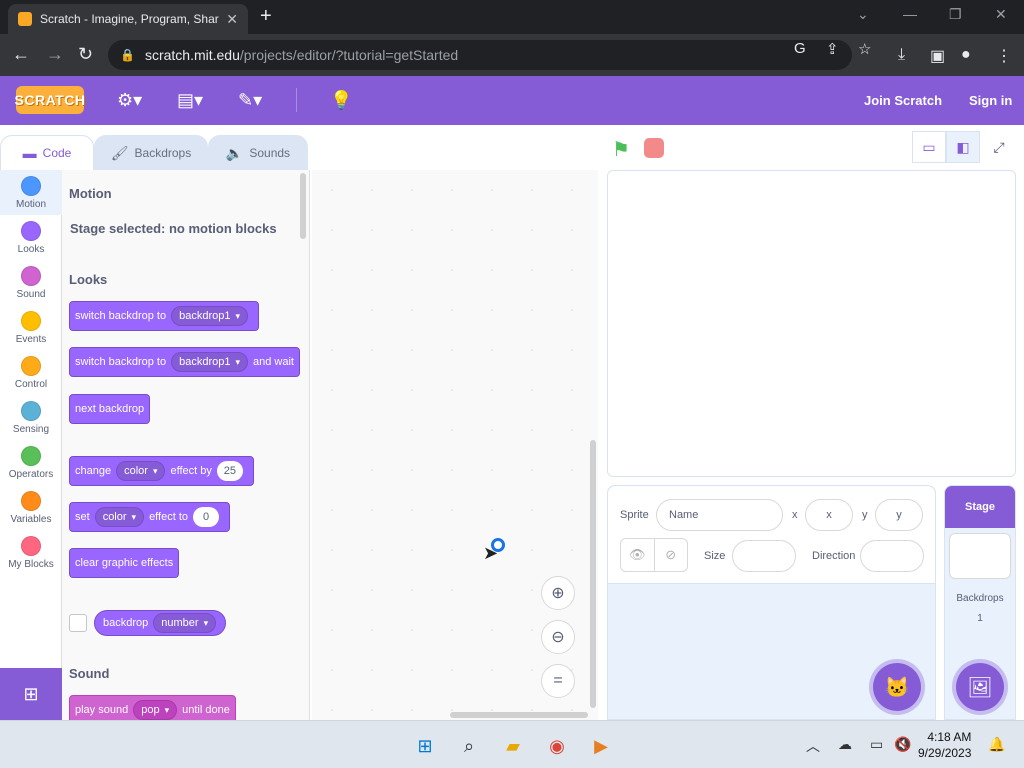 This screenshot has width=1024, height=768. What do you see at coordinates (929, 147) in the screenshot?
I see `small-stage-button: ▭` at bounding box center [929, 147].